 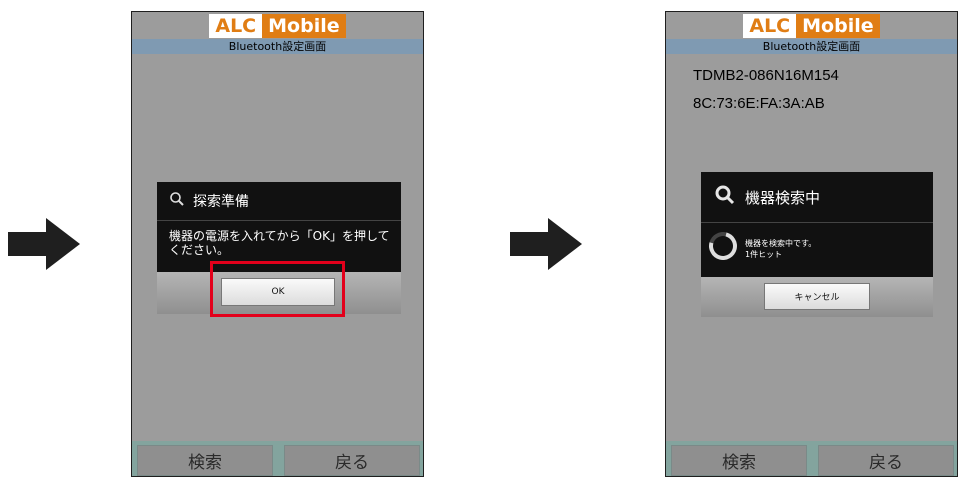 I want to click on dialog-message: 機器の電源を入れてから「OK」を押してください。, so click(x=279, y=243).